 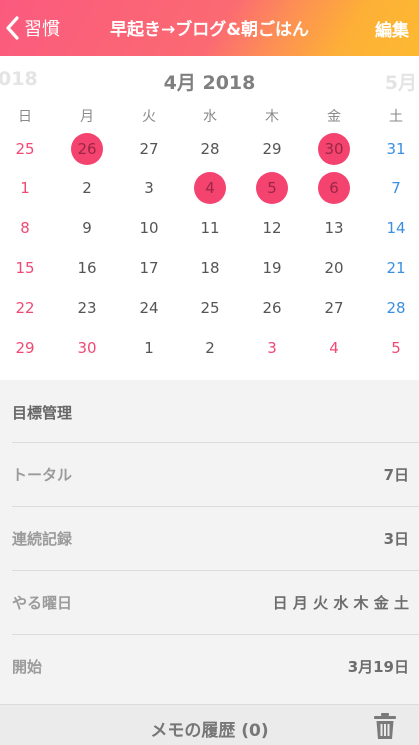 What do you see at coordinates (87, 268) in the screenshot?
I see `calendar-day: 16` at bounding box center [87, 268].